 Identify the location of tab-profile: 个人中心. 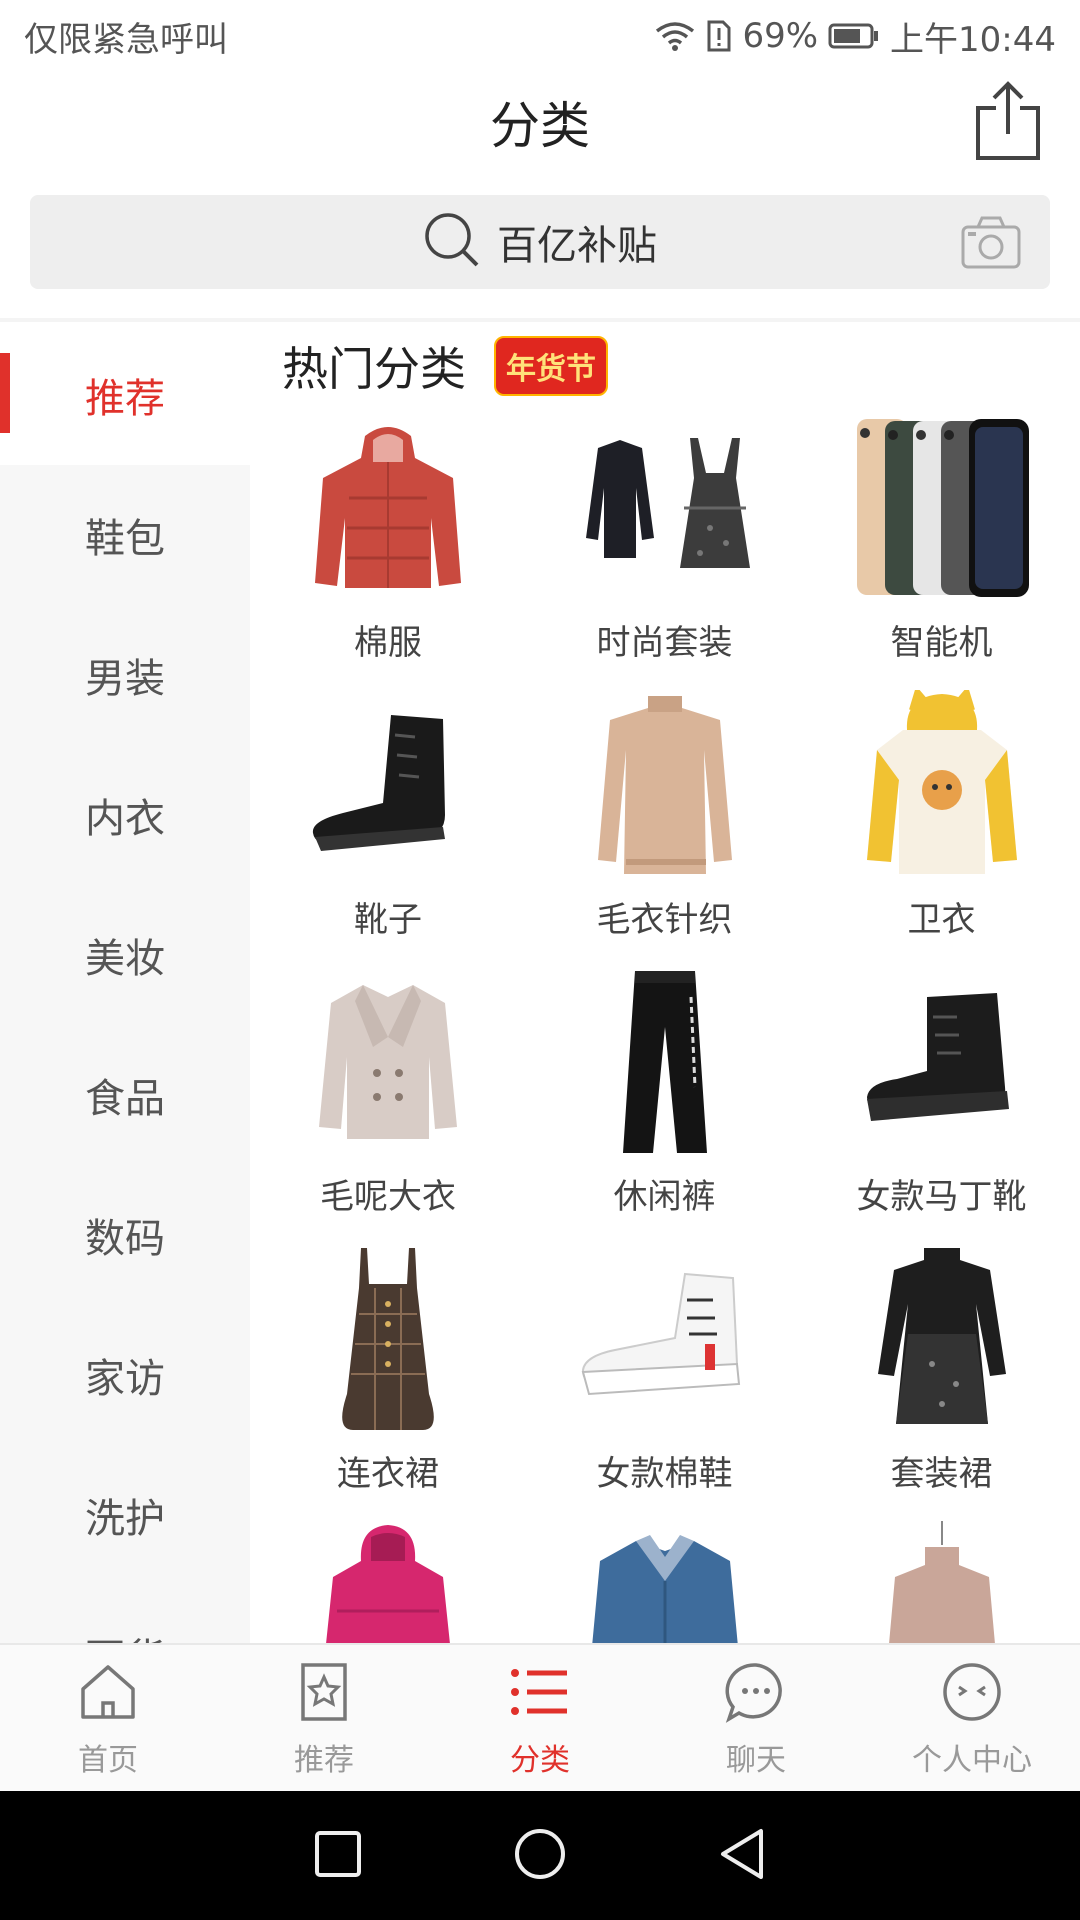
(972, 1718).